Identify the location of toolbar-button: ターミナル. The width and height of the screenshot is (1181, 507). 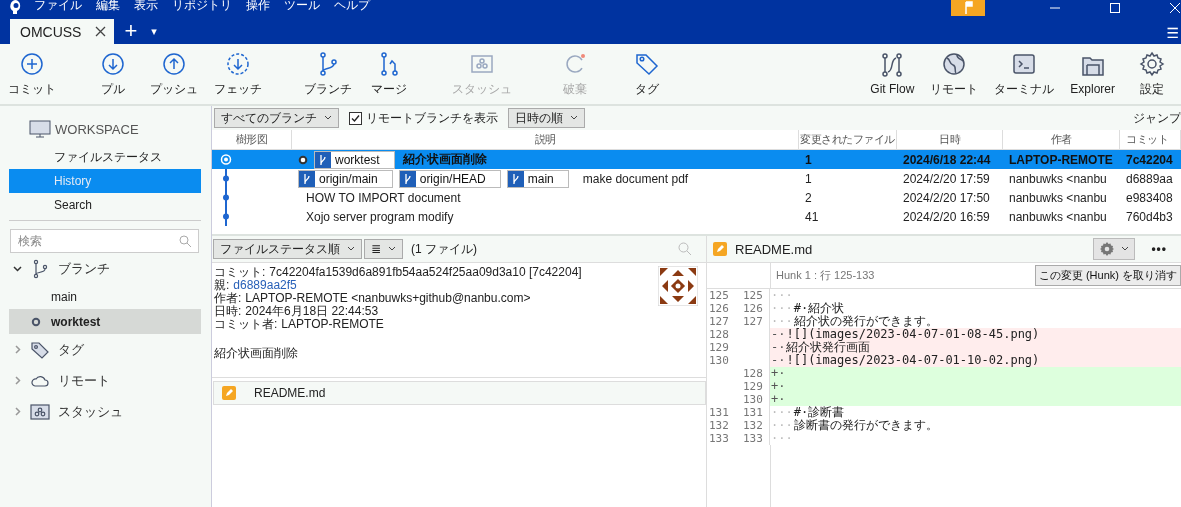
(1024, 74).